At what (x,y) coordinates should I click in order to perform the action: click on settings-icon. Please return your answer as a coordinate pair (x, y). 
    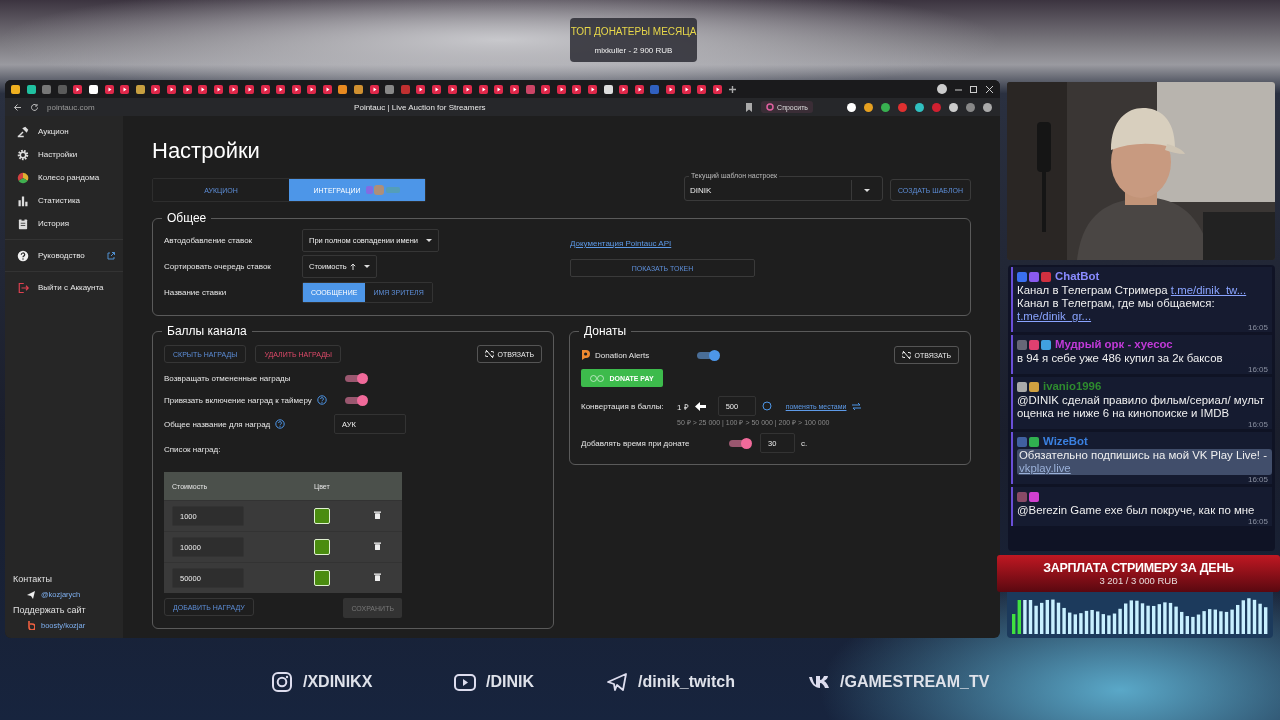
    Looking at the image, I should click on (23, 154).